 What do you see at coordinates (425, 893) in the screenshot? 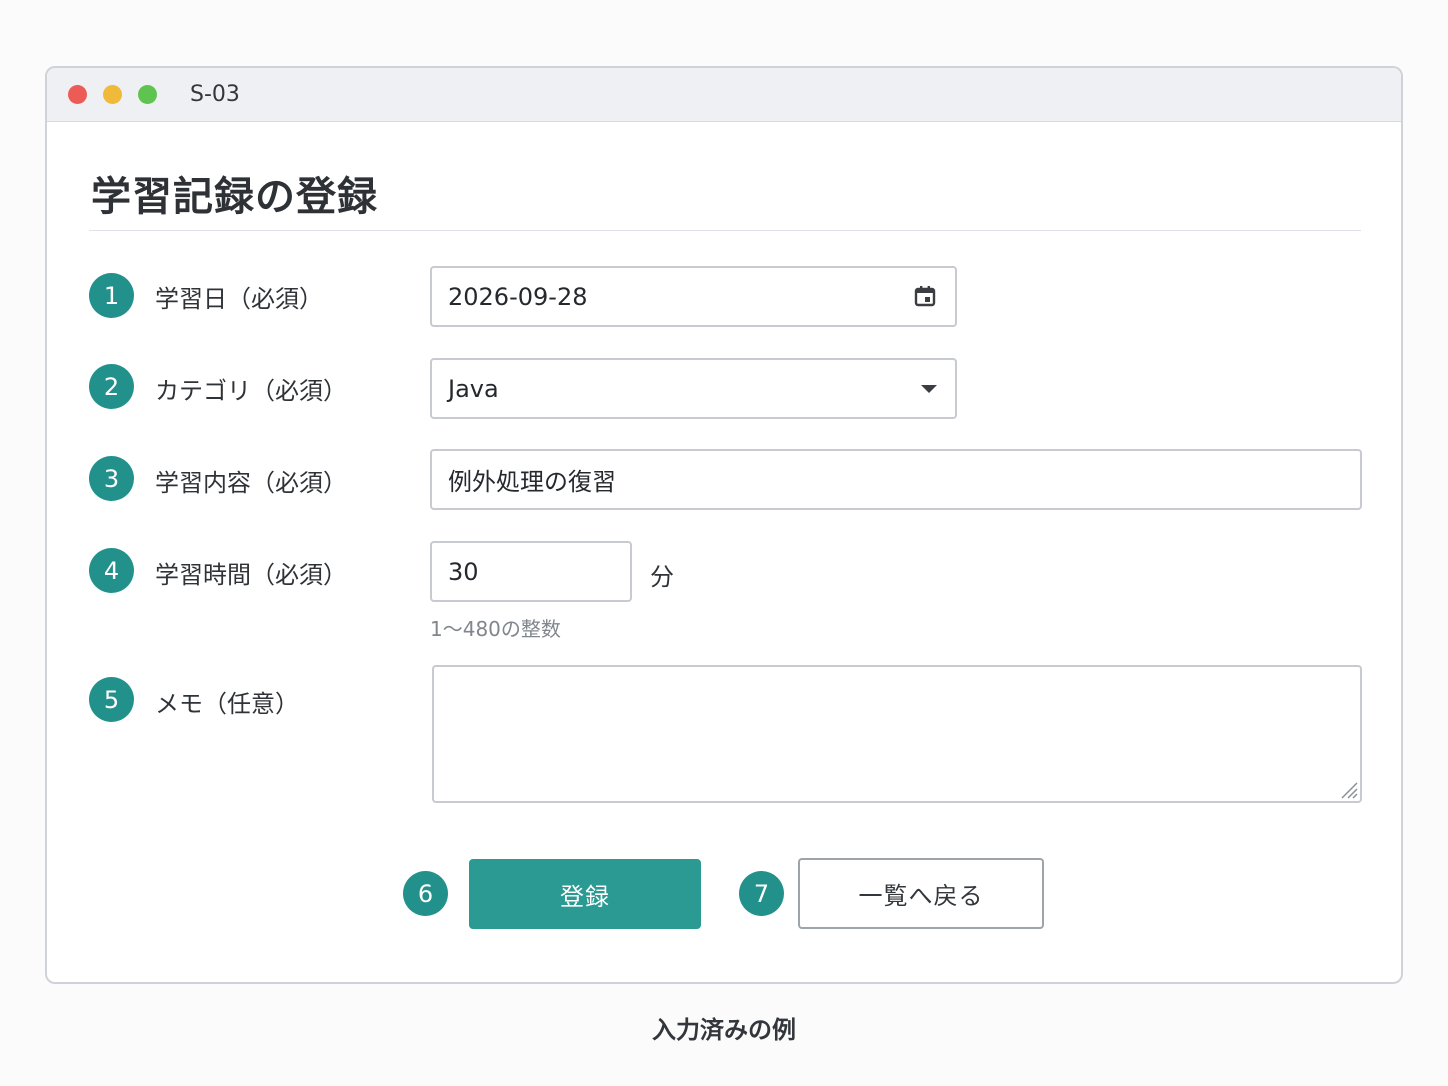
I see `step-badge-6: 6` at bounding box center [425, 893].